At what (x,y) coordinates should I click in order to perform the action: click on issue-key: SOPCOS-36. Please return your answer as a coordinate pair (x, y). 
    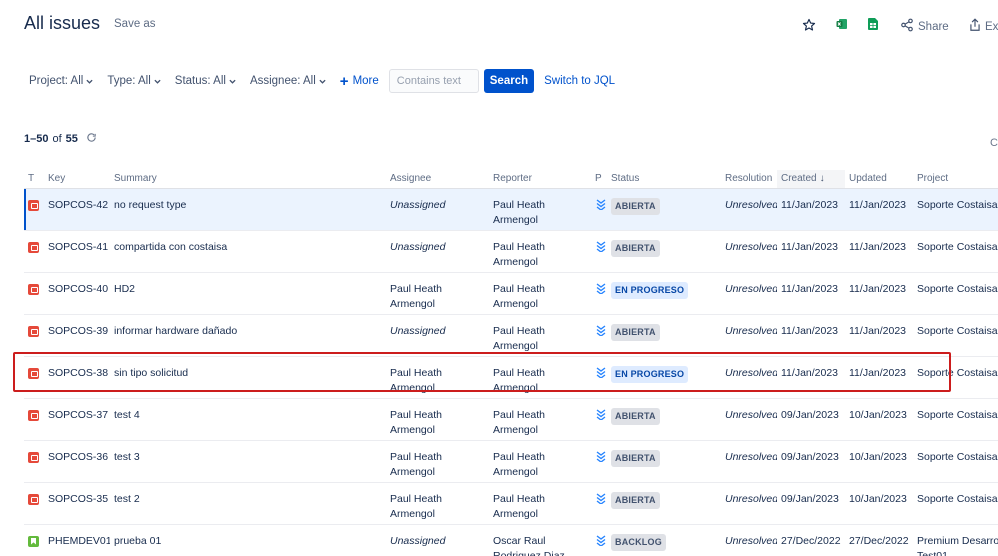
    Looking at the image, I should click on (77, 461).